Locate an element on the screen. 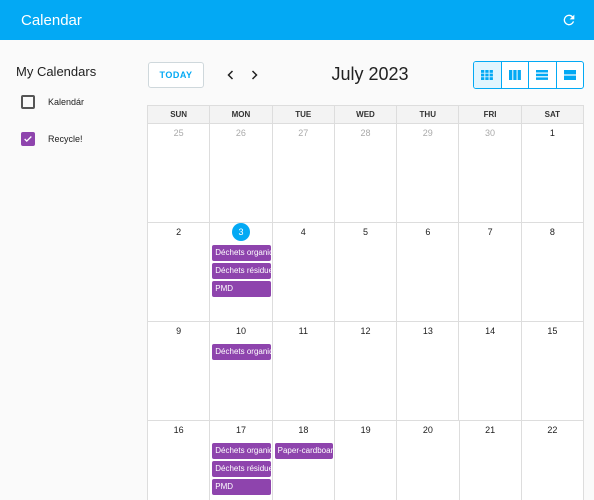  day-number: 15 is located at coordinates (552, 331).